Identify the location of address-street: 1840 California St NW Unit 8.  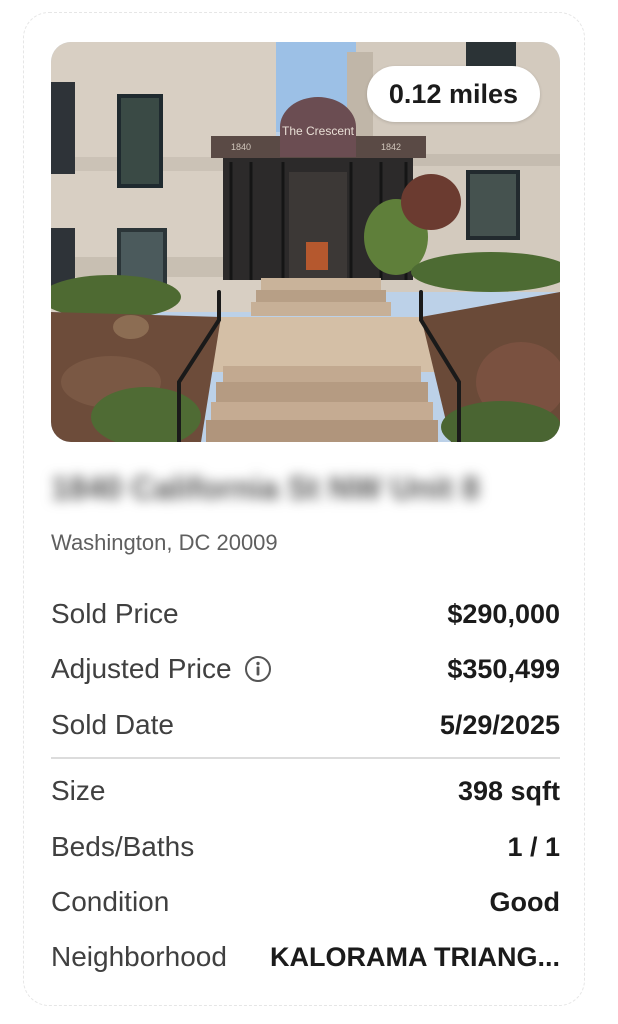
(265, 488).